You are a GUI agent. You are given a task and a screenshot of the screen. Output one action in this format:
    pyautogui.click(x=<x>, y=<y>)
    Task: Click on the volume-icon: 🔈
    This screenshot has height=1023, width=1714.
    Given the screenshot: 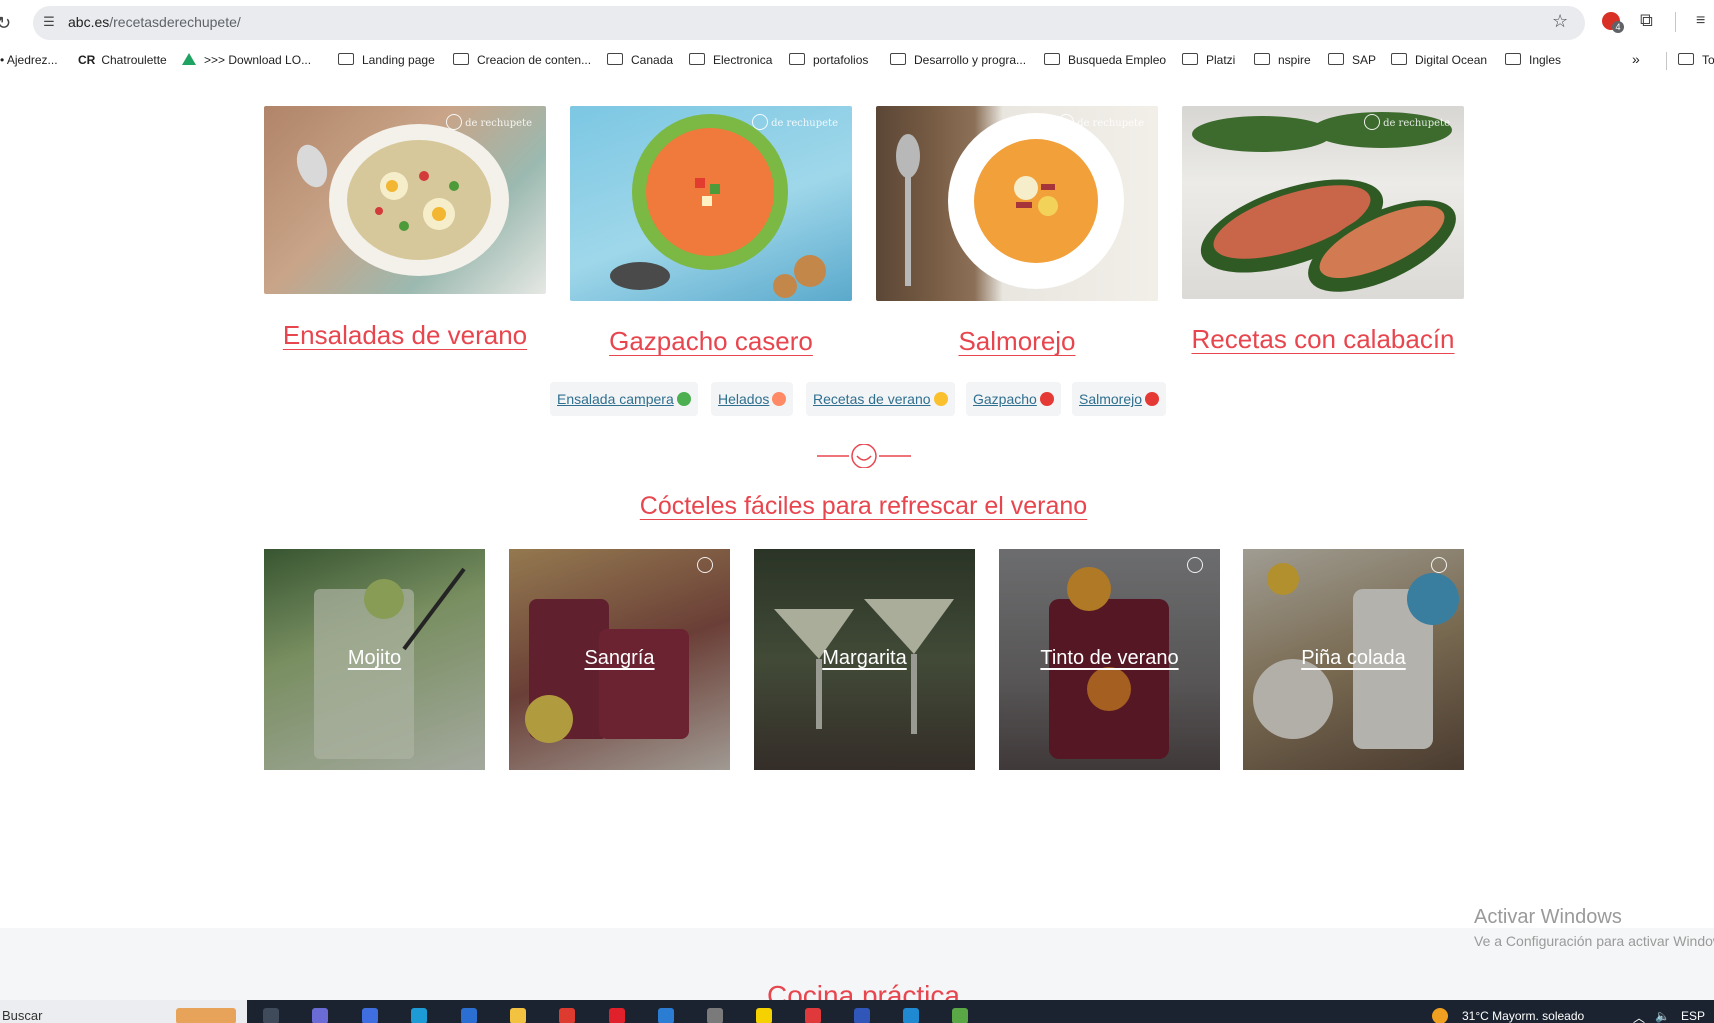 What is the action you would take?
    pyautogui.click(x=1662, y=1016)
    